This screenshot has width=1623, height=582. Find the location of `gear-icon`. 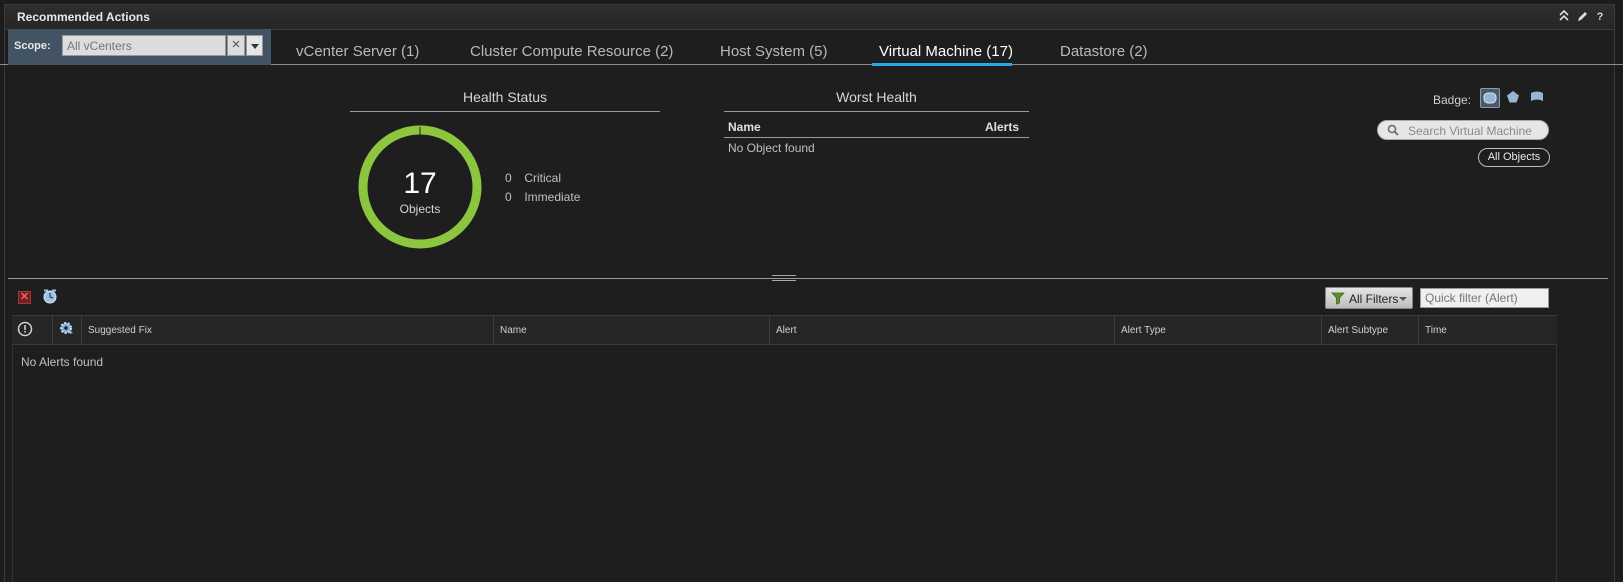

gear-icon is located at coordinates (66, 328).